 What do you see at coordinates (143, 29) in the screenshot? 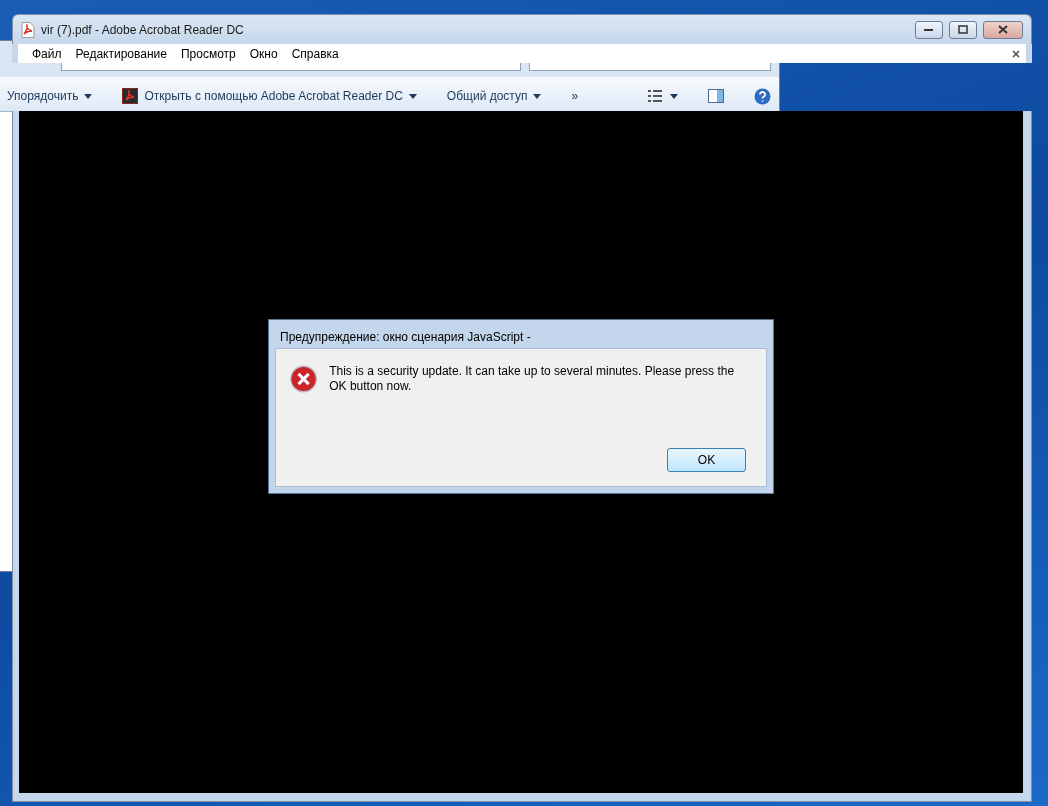
I see `window-title: vir (7).pdf - Adobe Acrobat Reader DC` at bounding box center [143, 29].